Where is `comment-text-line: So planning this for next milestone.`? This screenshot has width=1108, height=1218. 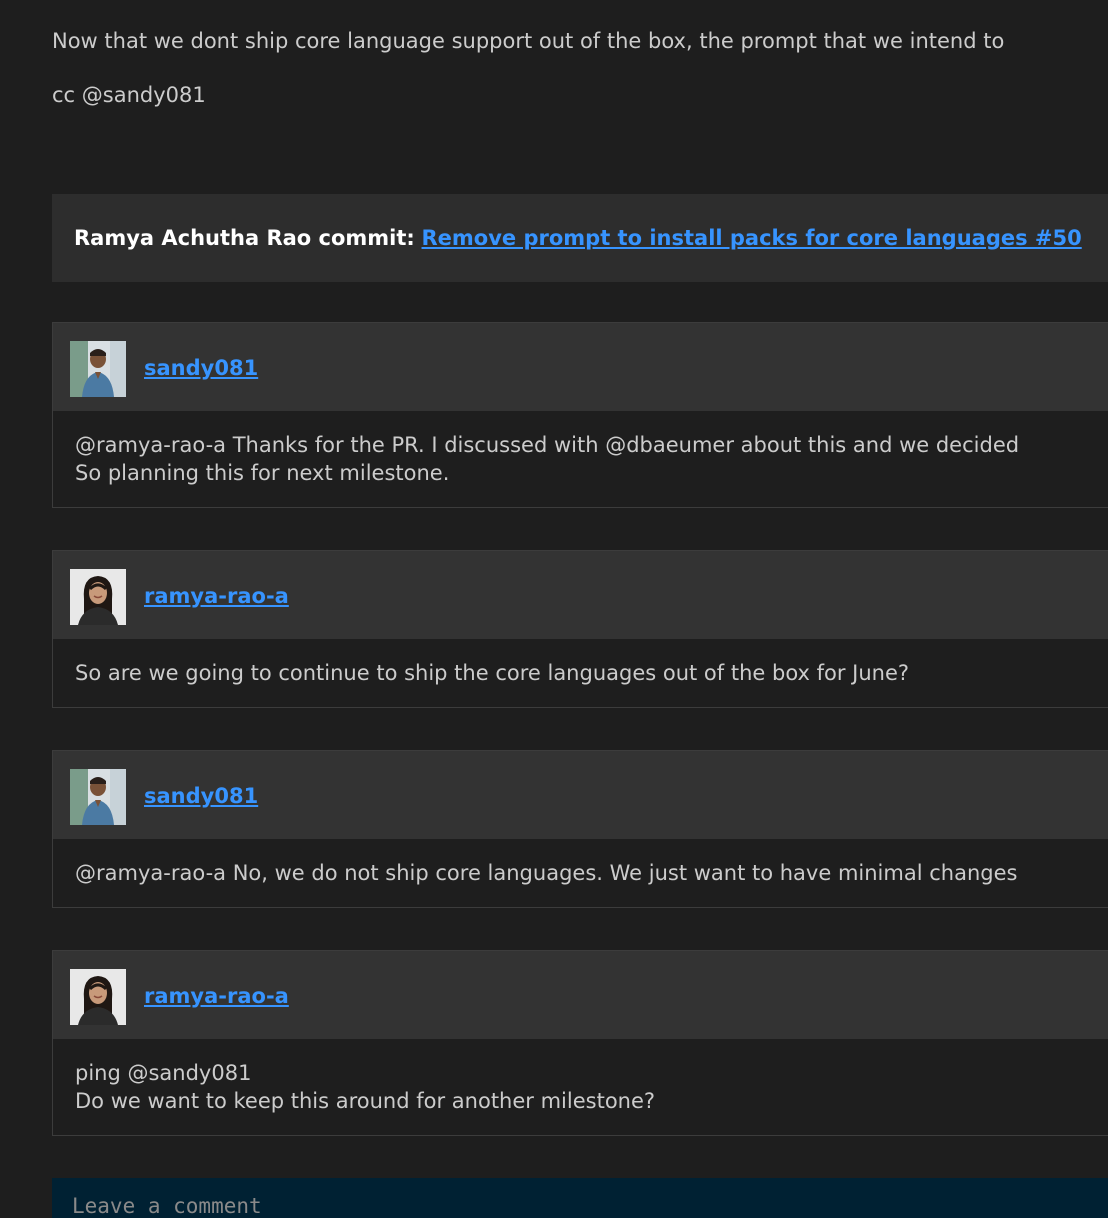
comment-text-line: So planning this for next milestone. is located at coordinates (262, 473).